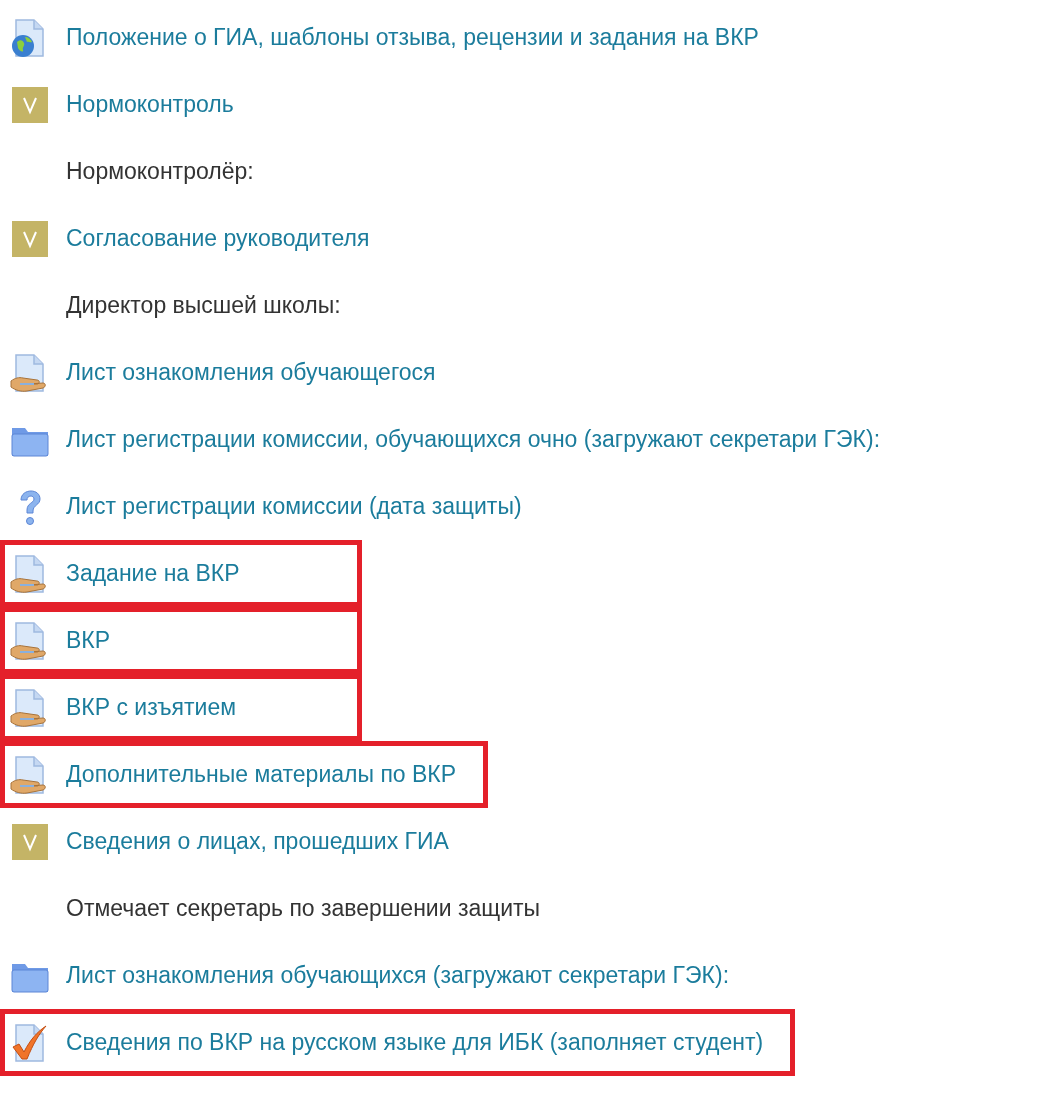 This screenshot has height=1108, width=1061. Describe the element at coordinates (412, 37) in the screenshot. I see `activity-link: Положение о ГИА, шаблоны отзыва, рецензии и задания на ВКР` at that location.